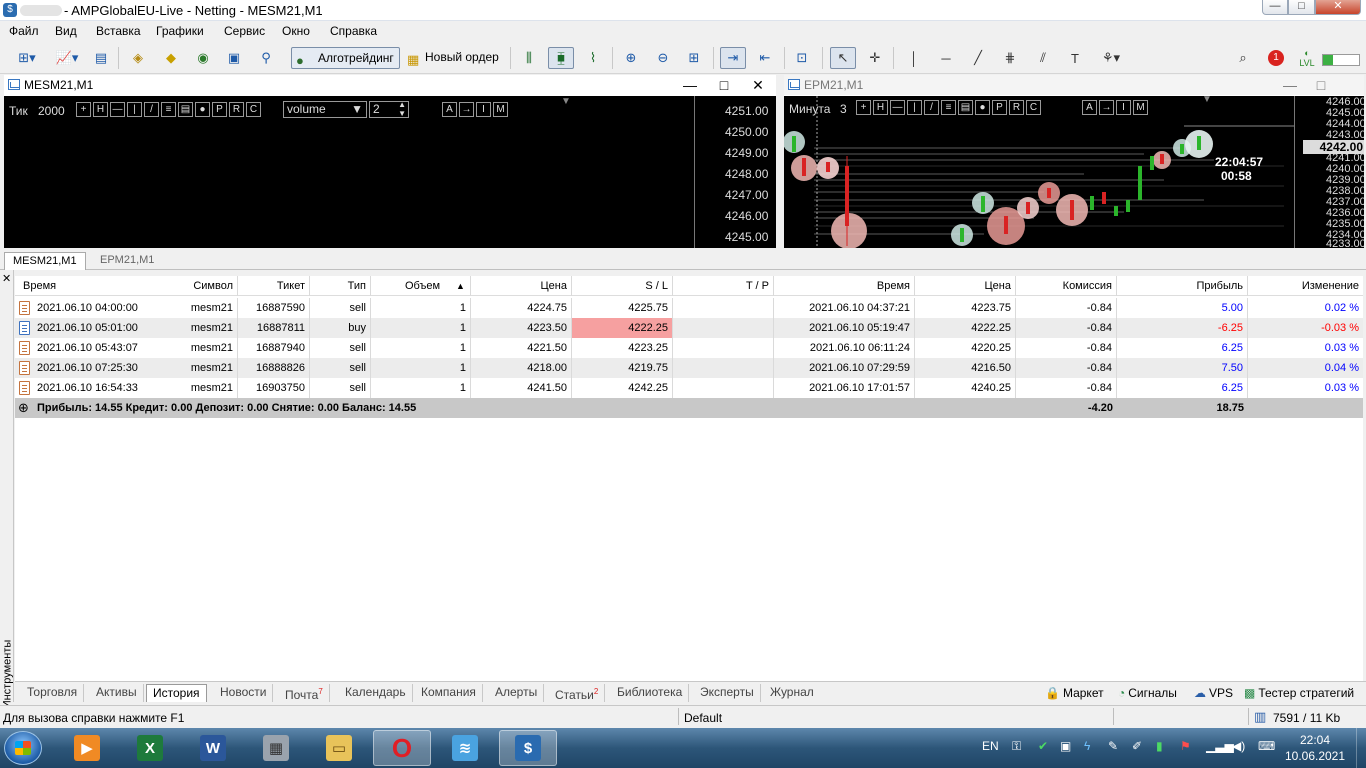 The image size is (1366, 768). I want to click on templates-icon: ▤, so click(101, 58).